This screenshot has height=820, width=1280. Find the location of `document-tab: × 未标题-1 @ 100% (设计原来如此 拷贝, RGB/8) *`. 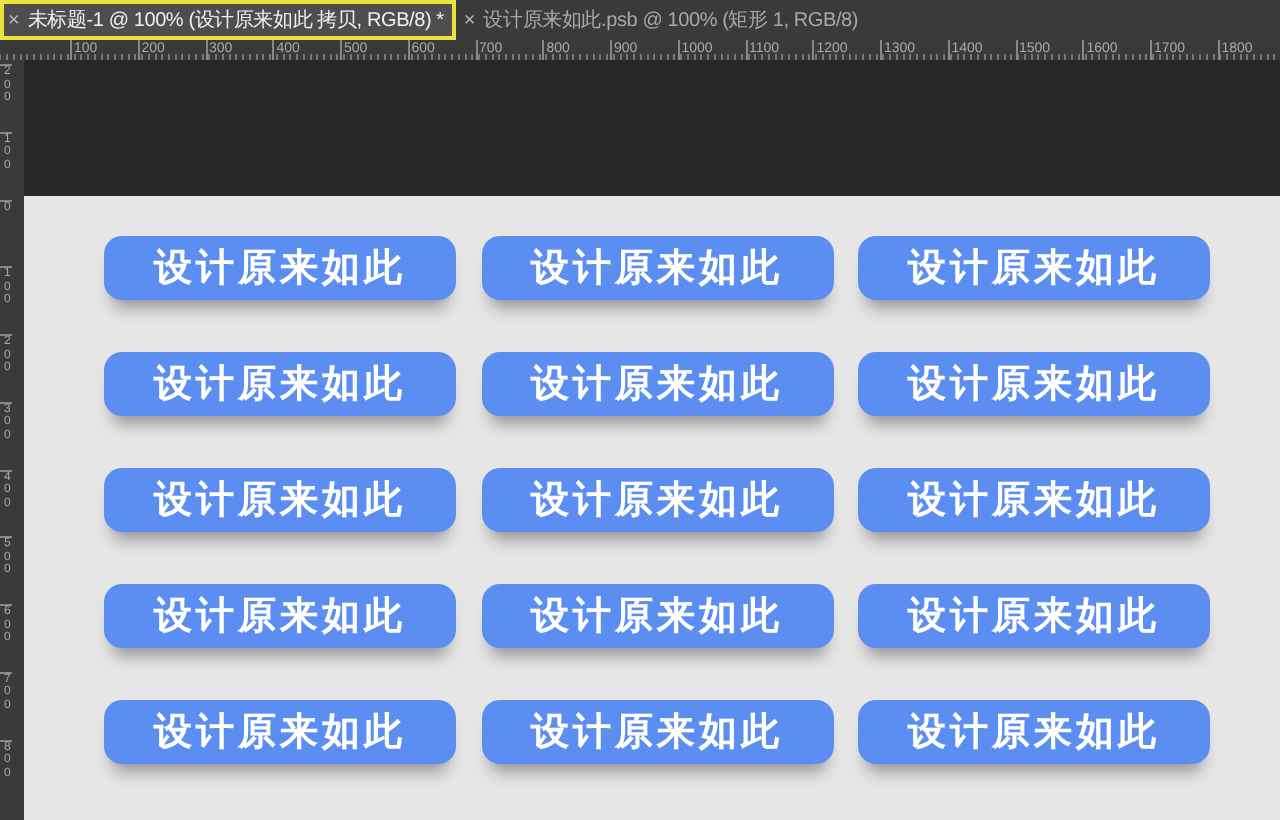

document-tab: × 未标题-1 @ 100% (设计原来如此 拷贝, RGB/8) * is located at coordinates (228, 20).